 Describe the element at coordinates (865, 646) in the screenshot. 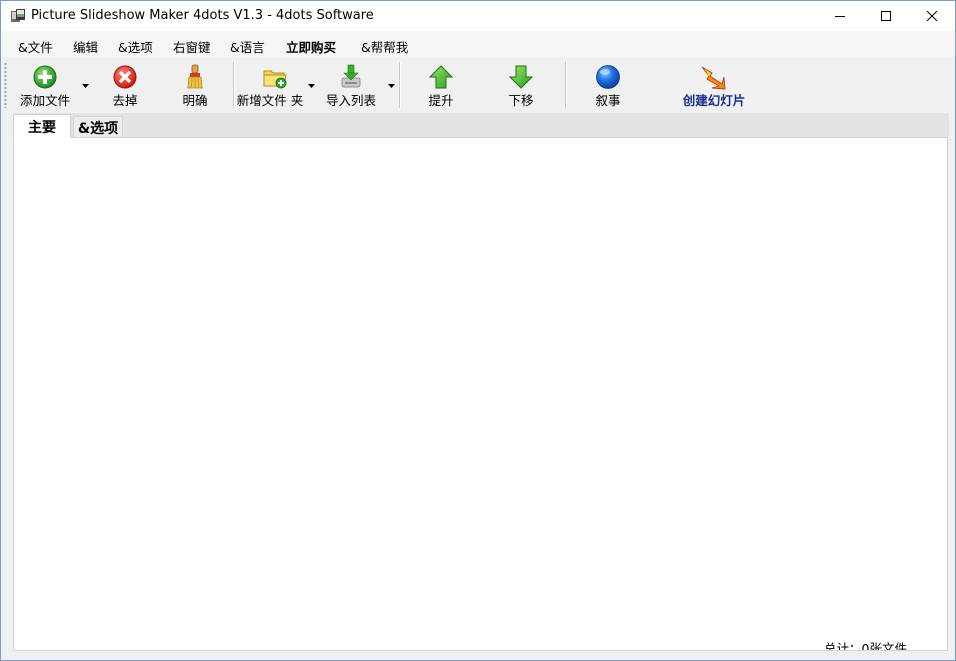

I see `status-total-files: 总计：0张文件` at that location.